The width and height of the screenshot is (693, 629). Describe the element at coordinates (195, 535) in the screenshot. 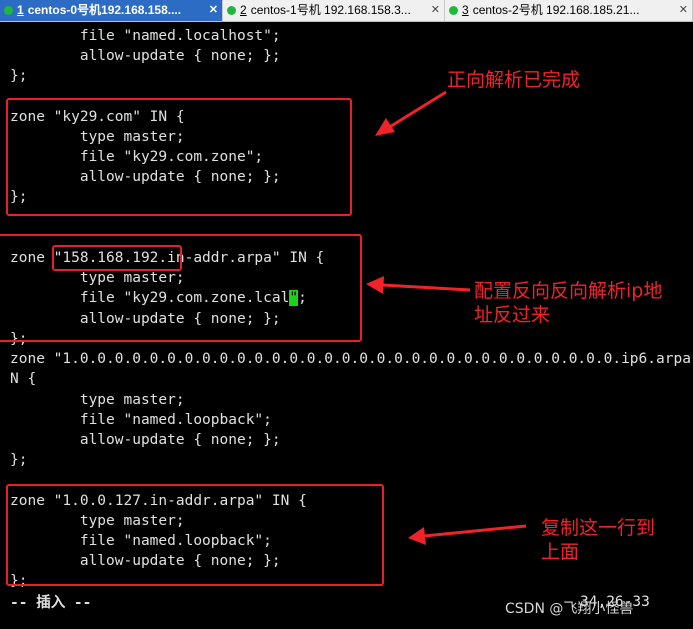

I see `loopback-zone-highlight-box` at that location.